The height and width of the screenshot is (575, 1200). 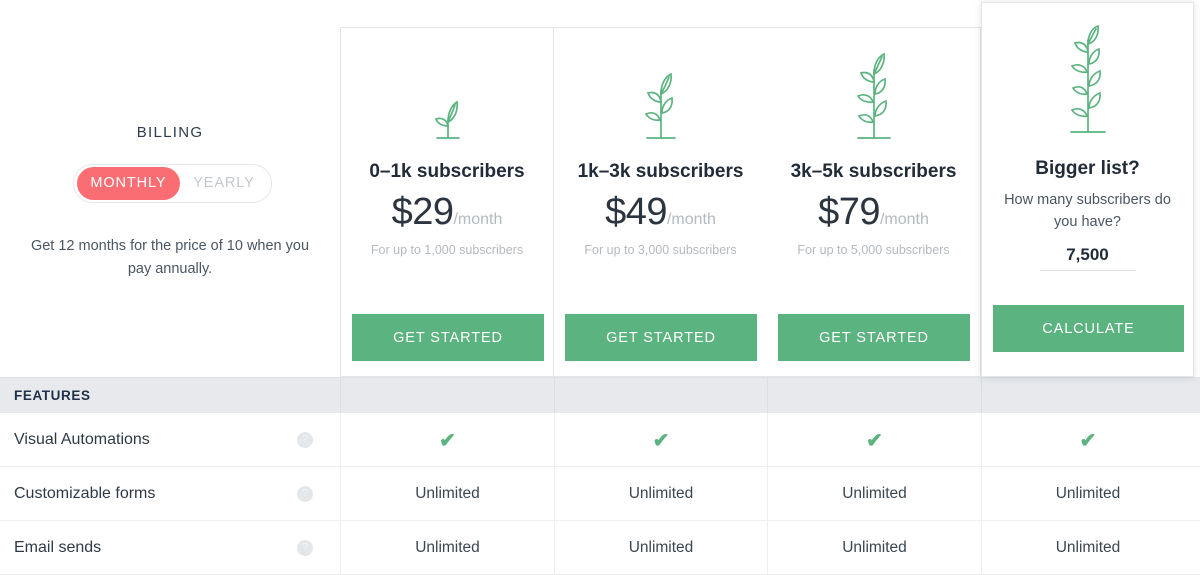 I want to click on get-started-button-1: GET STARTED, so click(x=661, y=337).